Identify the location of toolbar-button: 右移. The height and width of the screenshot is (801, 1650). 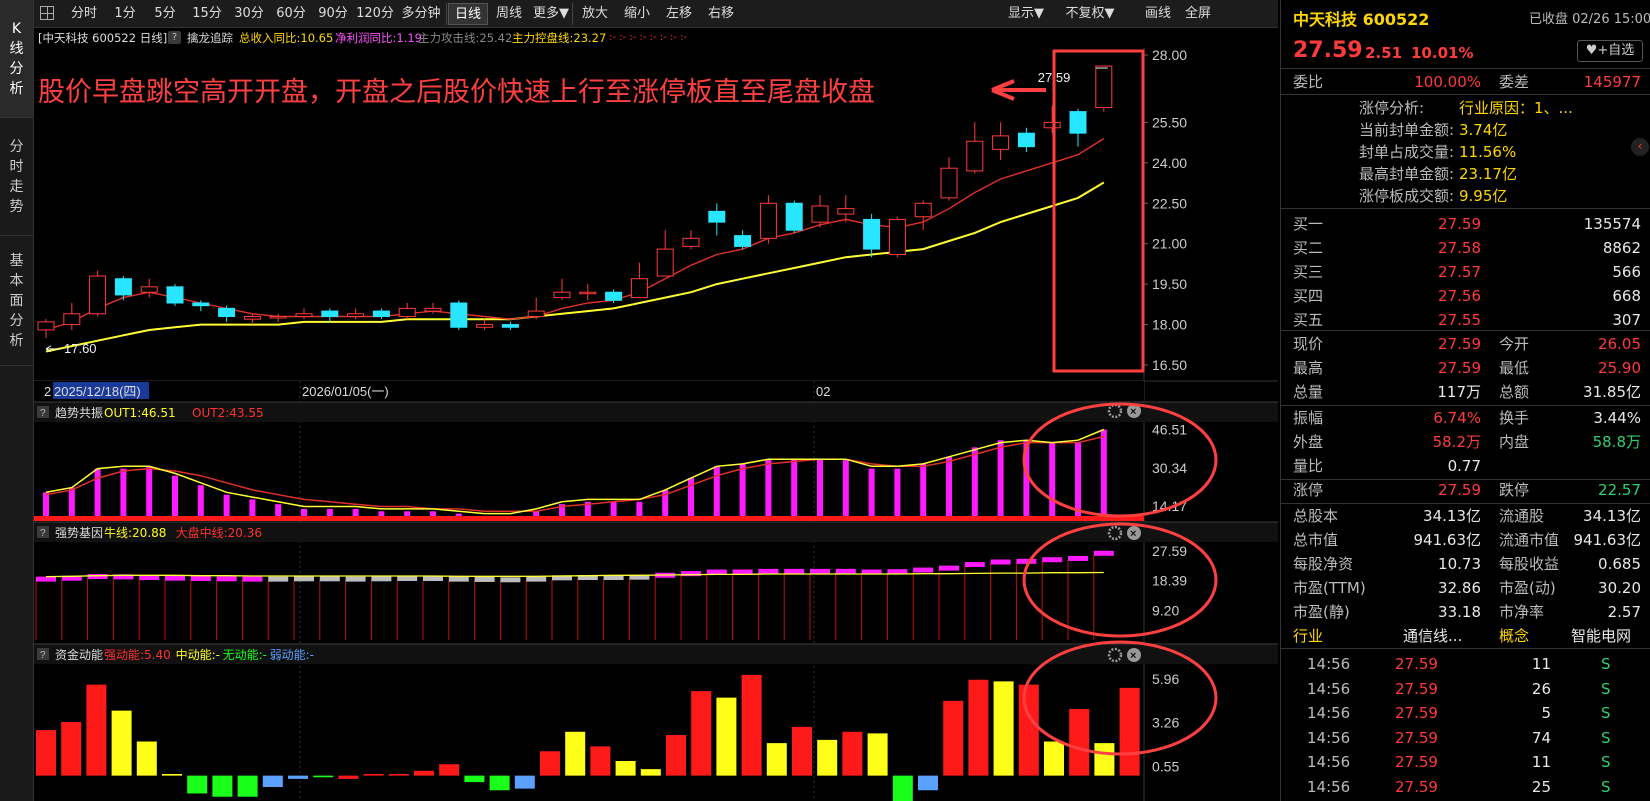
(721, 14).